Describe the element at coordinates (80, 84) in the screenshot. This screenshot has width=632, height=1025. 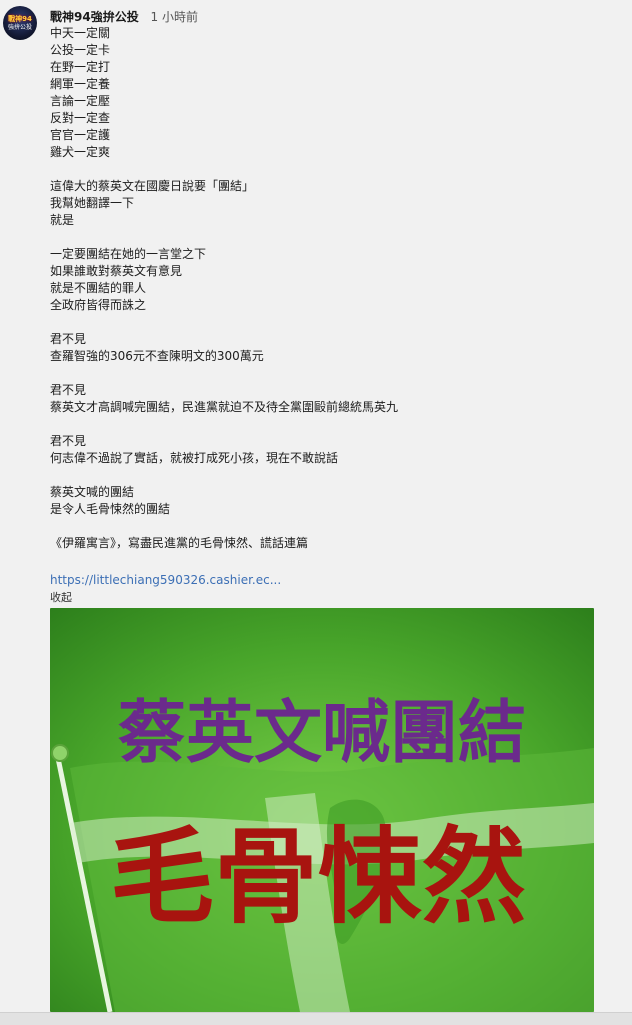
I see `post-text-line: 網軍一定養` at that location.